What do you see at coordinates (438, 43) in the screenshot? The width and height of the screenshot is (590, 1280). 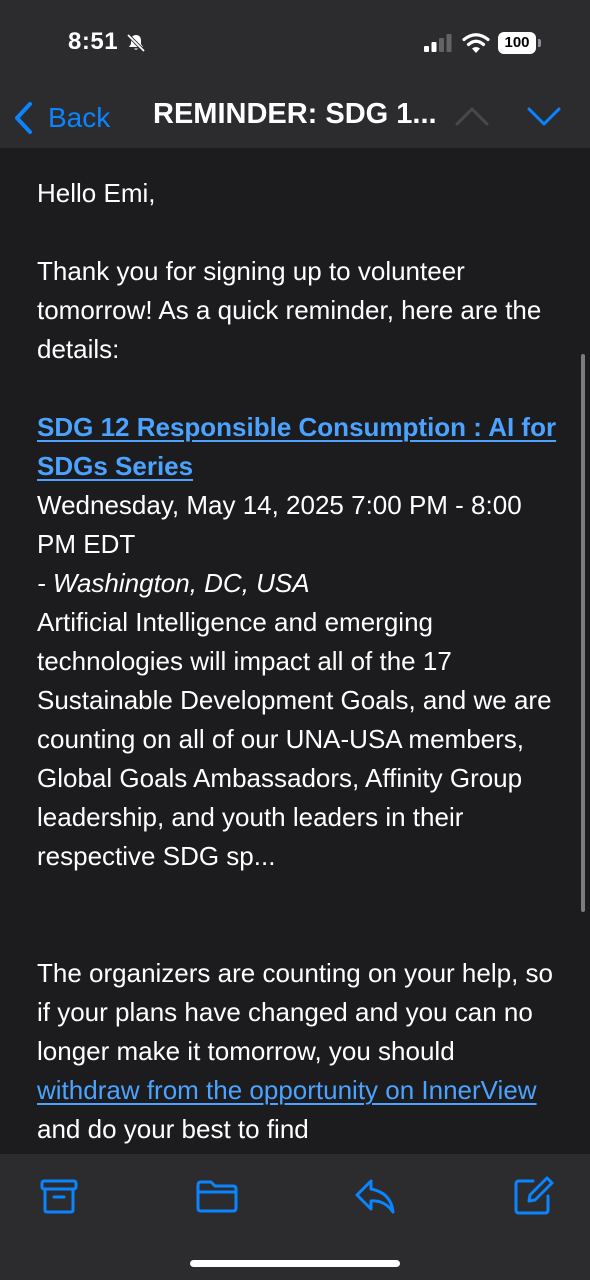 I see `cellular-signal-icon` at bounding box center [438, 43].